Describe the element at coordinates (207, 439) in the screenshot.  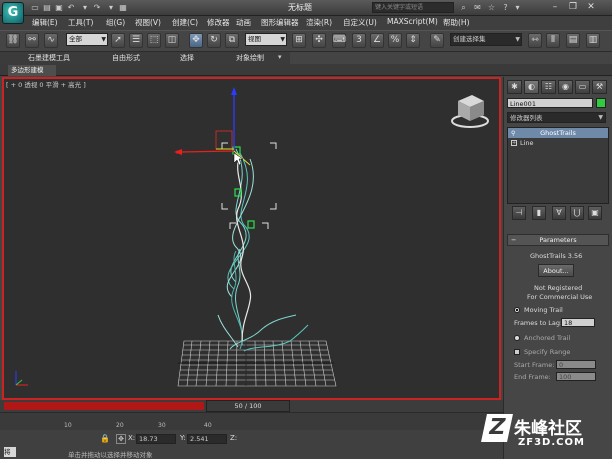
I see `y-coord-field: 2.541` at that location.